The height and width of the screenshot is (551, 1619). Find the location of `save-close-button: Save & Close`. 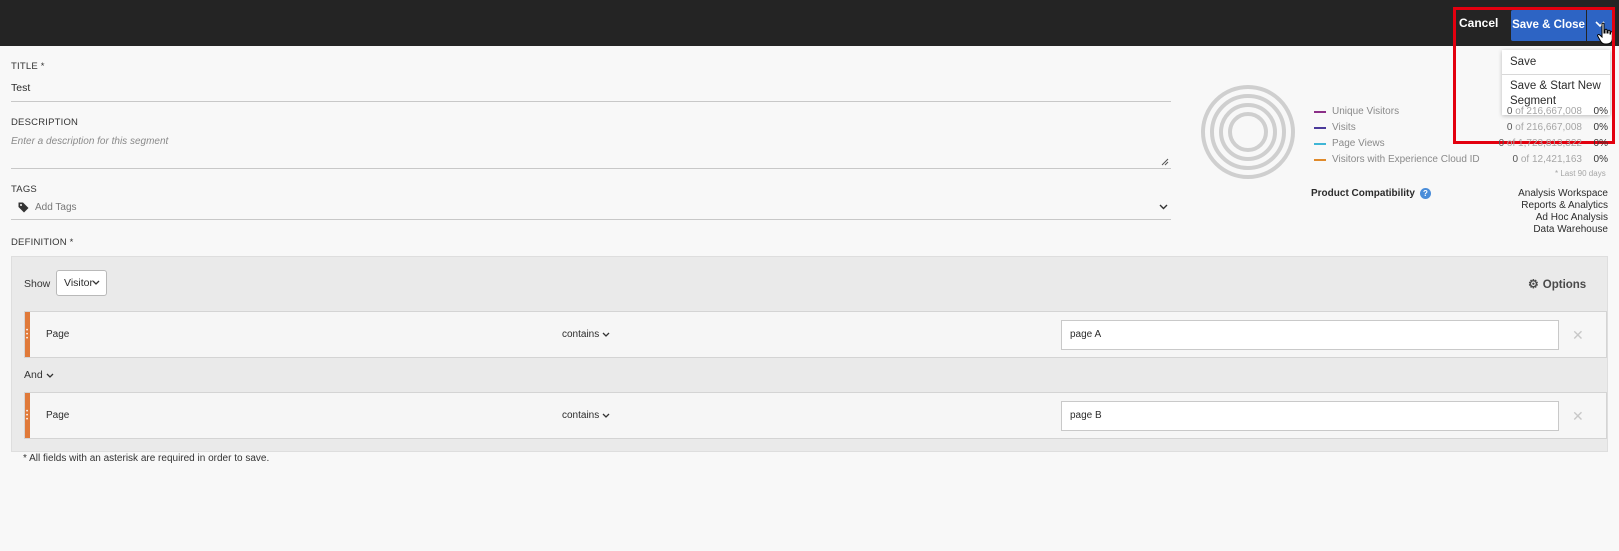

save-close-button: Save & Close is located at coordinates (1548, 25).